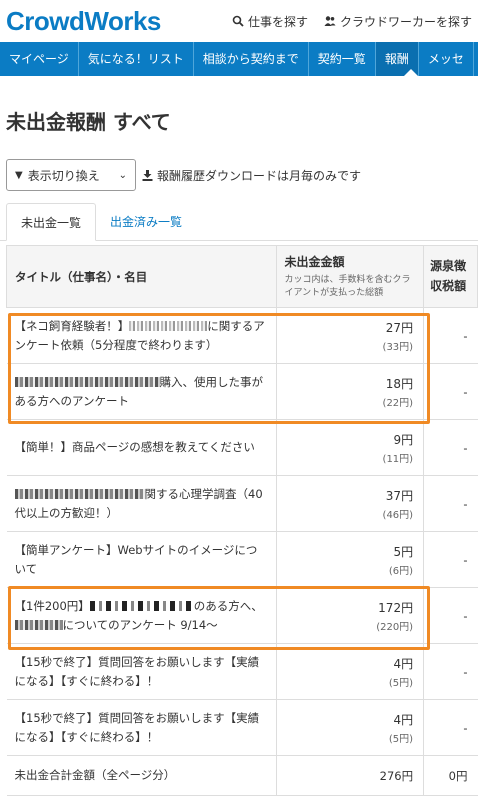 The height and width of the screenshot is (805, 478). Describe the element at coordinates (349, 447) in the screenshot. I see `row-amount: 9円 (11円)` at that location.